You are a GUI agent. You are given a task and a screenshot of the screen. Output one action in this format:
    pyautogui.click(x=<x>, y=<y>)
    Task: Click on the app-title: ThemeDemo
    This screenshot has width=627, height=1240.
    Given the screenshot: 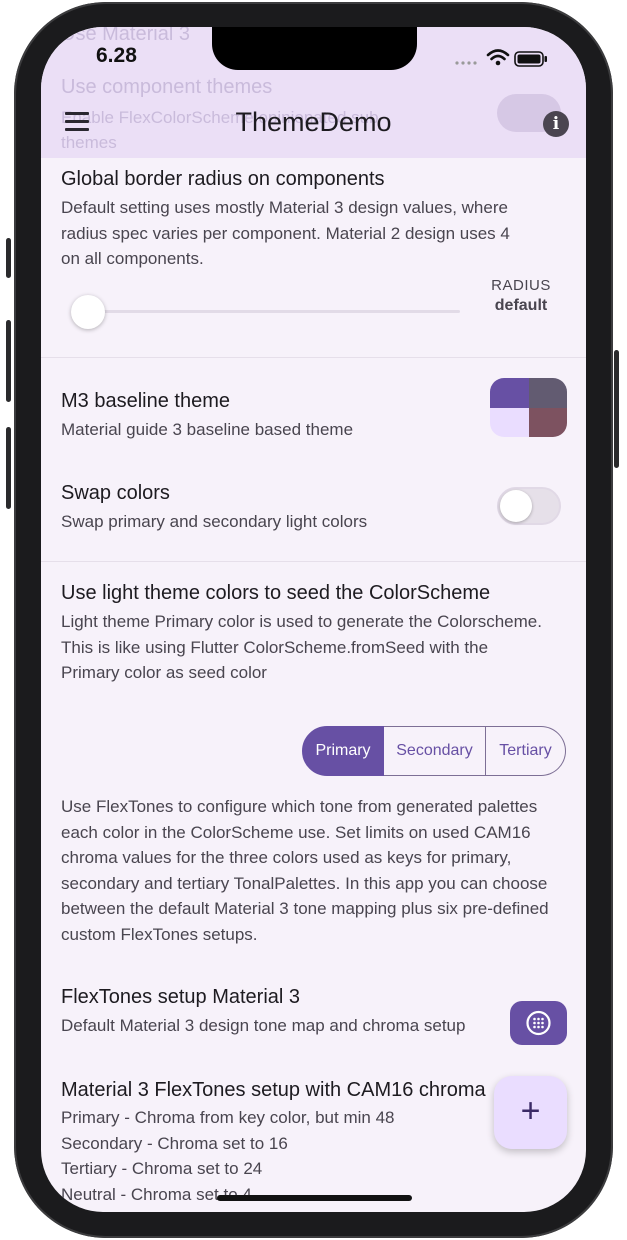 What is the action you would take?
    pyautogui.click(x=313, y=122)
    